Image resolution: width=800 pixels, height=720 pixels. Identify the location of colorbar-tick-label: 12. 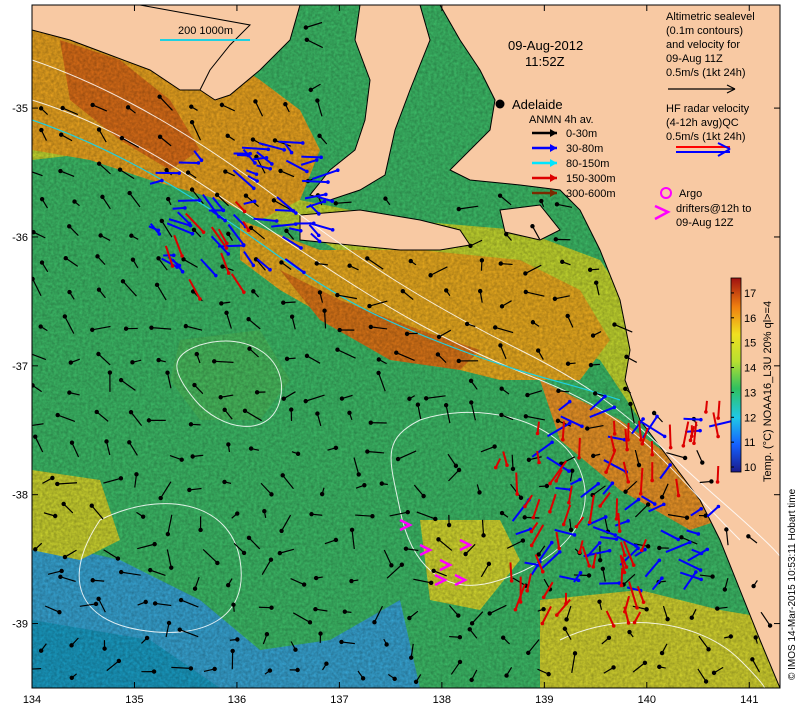
(750, 418).